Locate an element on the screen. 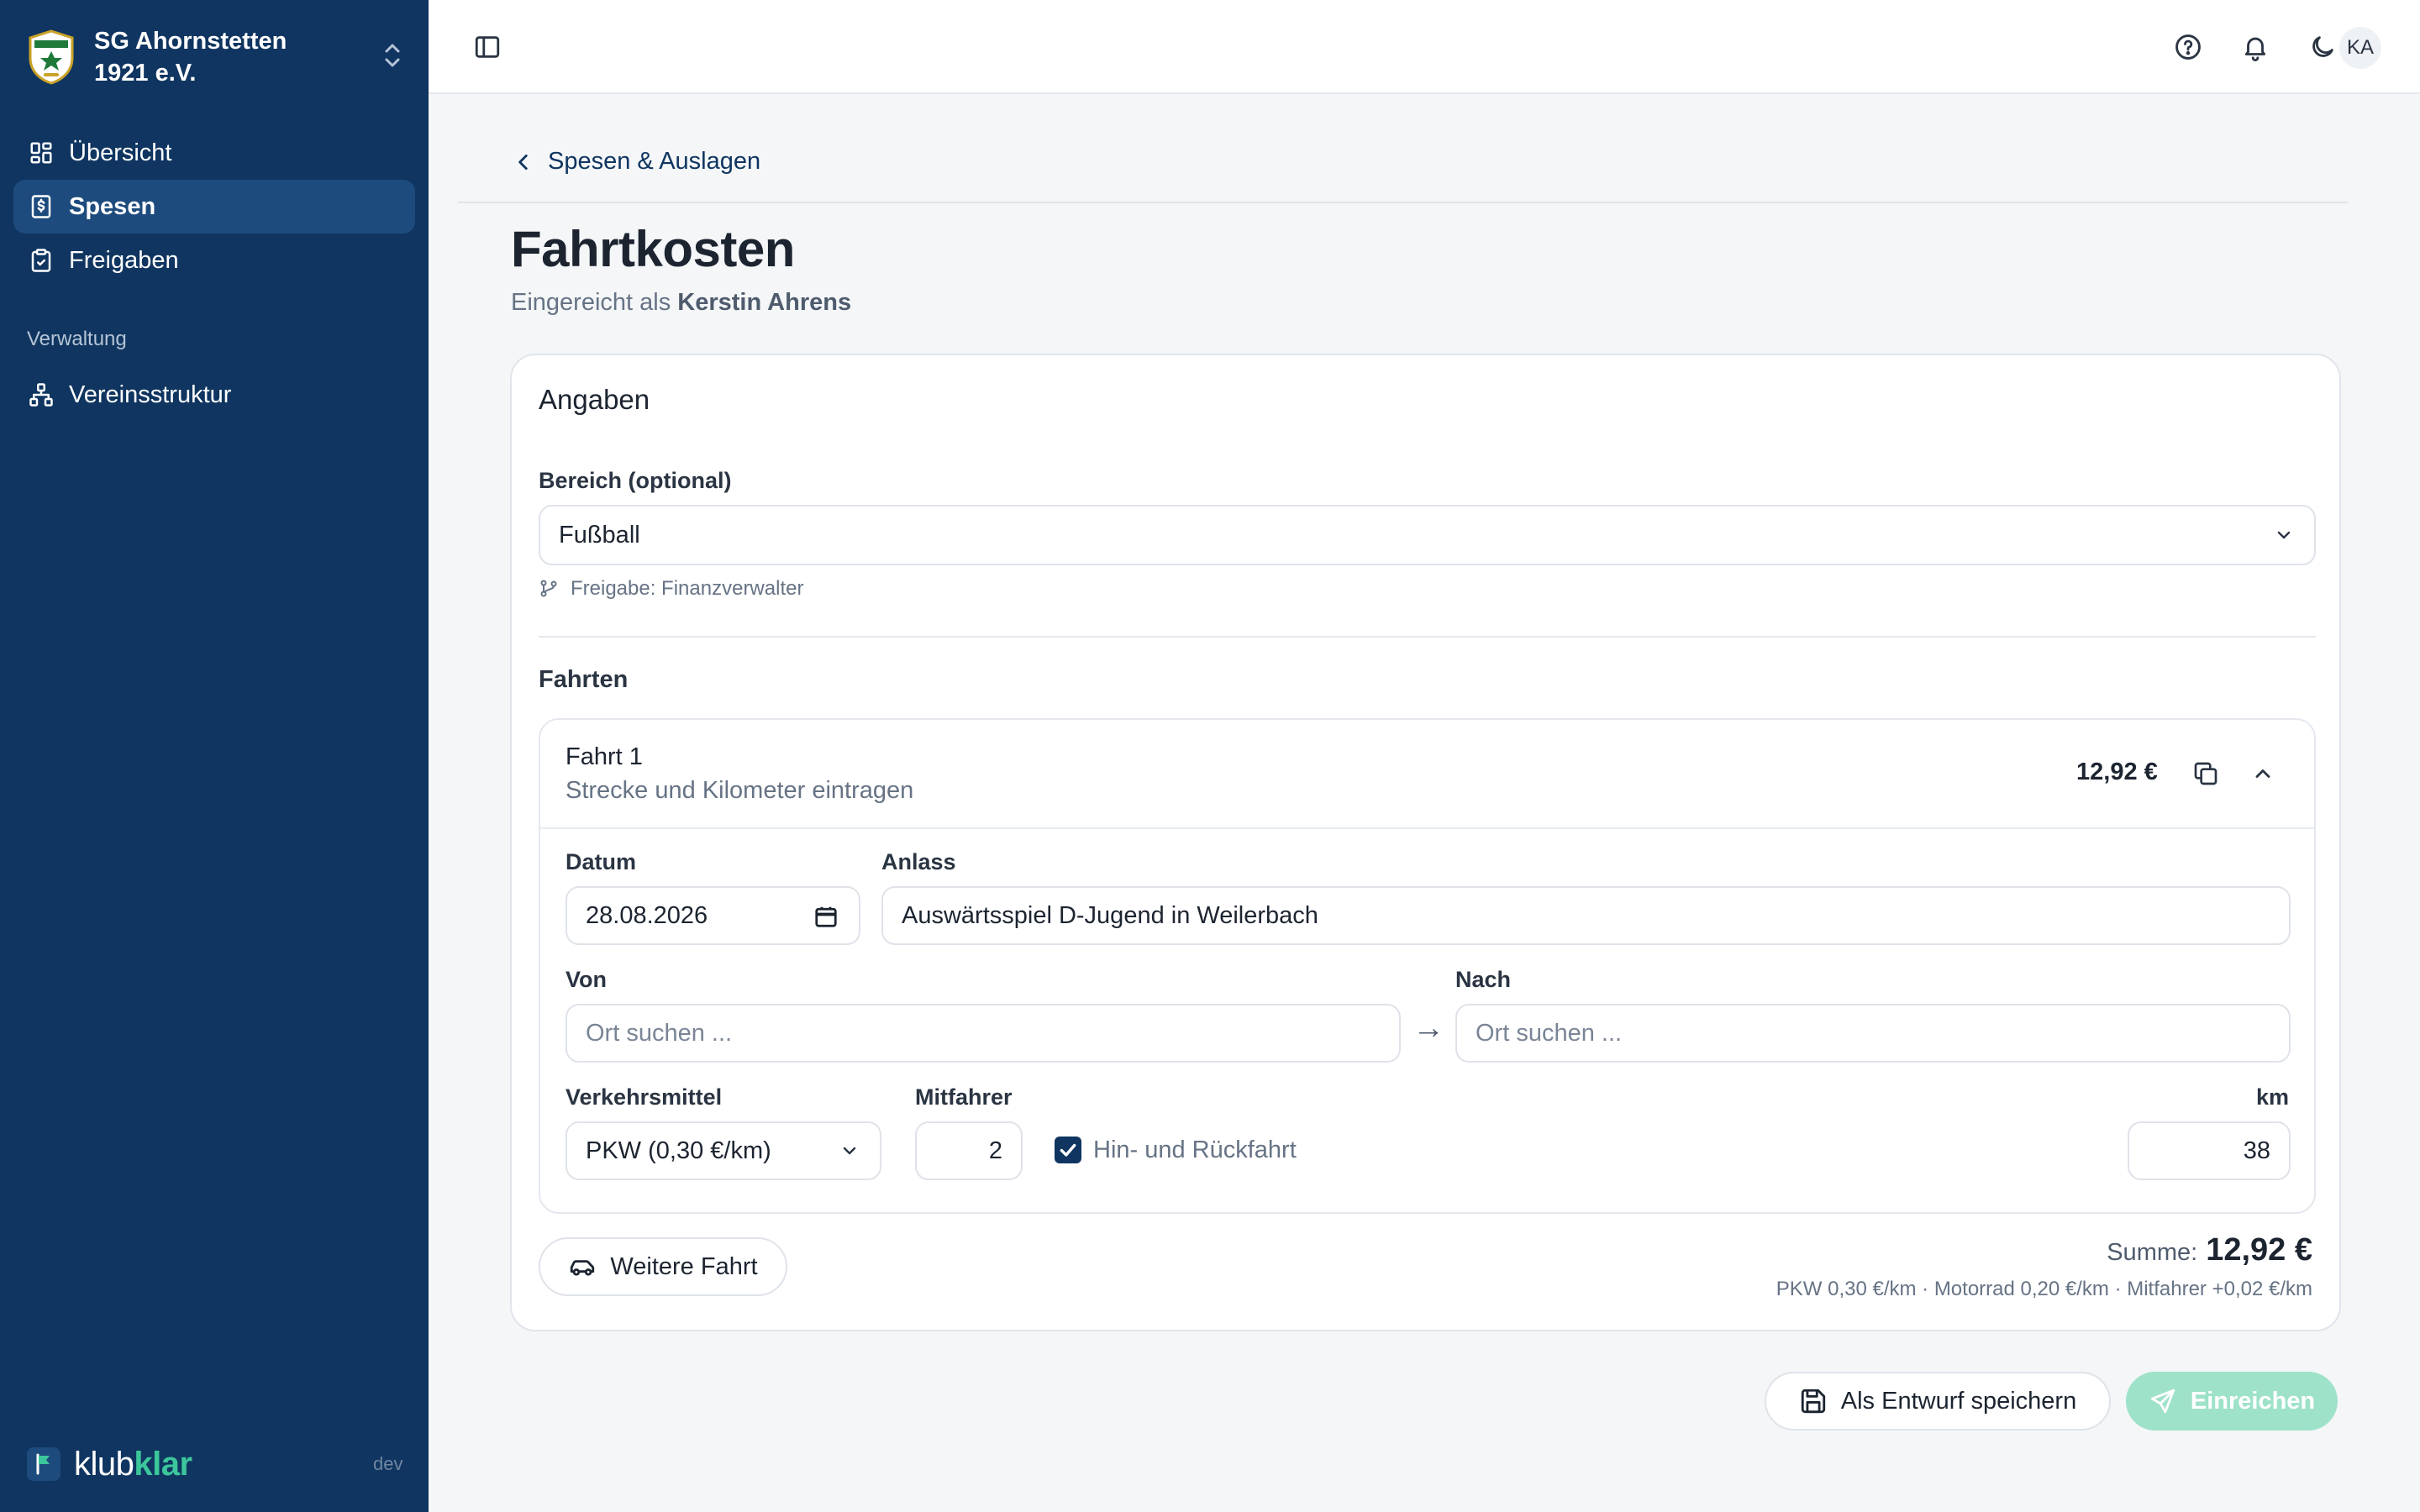 The height and width of the screenshot is (1512, 2420). moon-icon is located at coordinates (2323, 46).